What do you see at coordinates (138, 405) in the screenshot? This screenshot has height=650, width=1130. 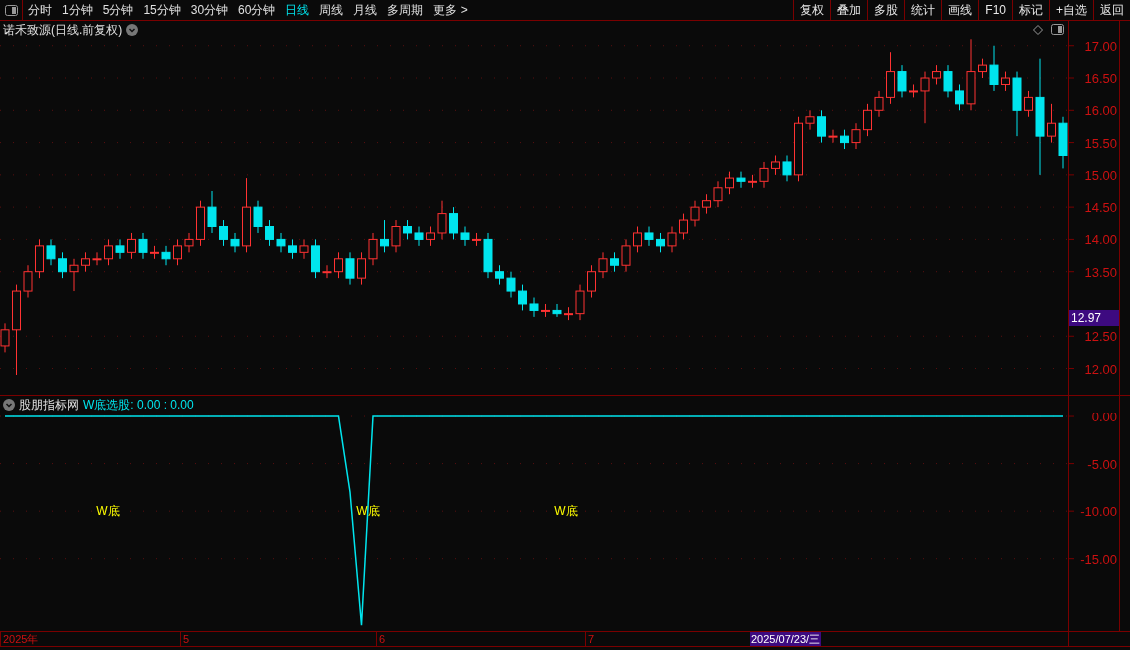 I see `indicator-values: W底选股: 0.00 : 0.00` at bounding box center [138, 405].